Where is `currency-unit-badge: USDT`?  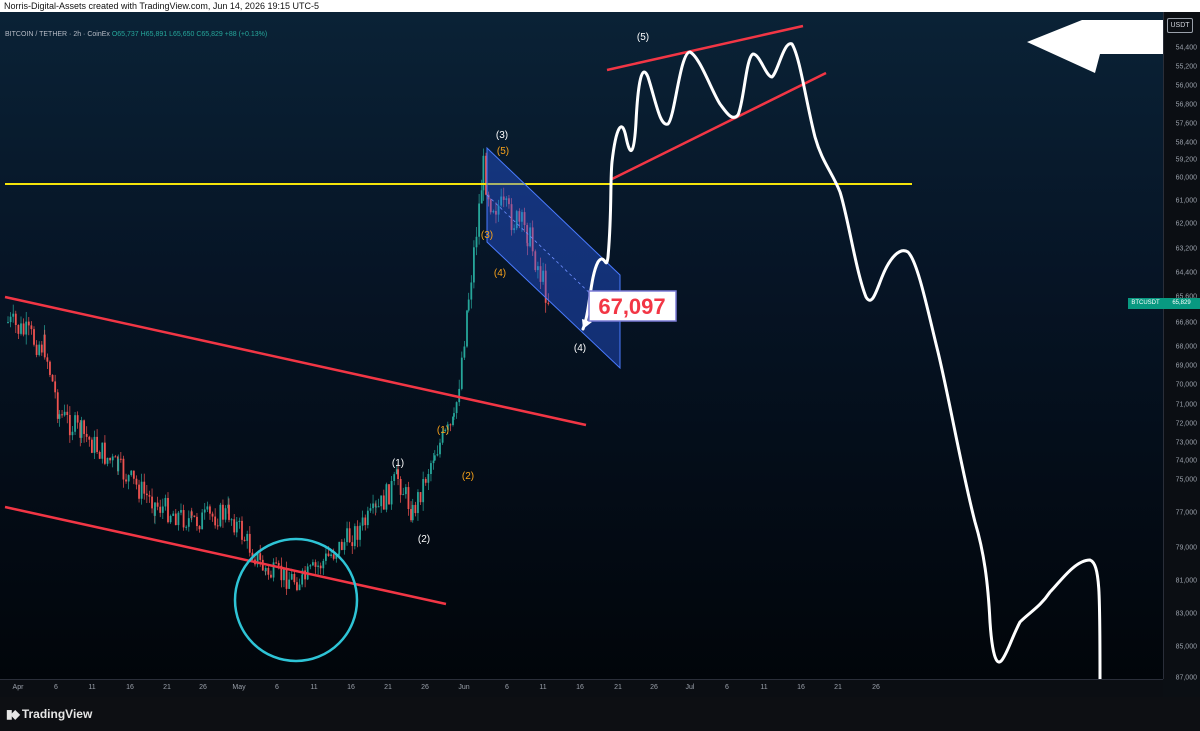 currency-unit-badge: USDT is located at coordinates (1180, 25).